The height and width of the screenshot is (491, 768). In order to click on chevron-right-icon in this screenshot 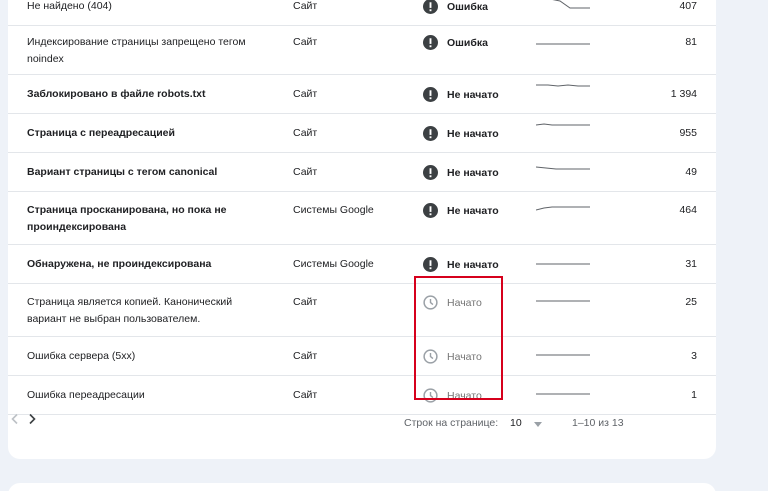, I will do `click(32, 419)`.